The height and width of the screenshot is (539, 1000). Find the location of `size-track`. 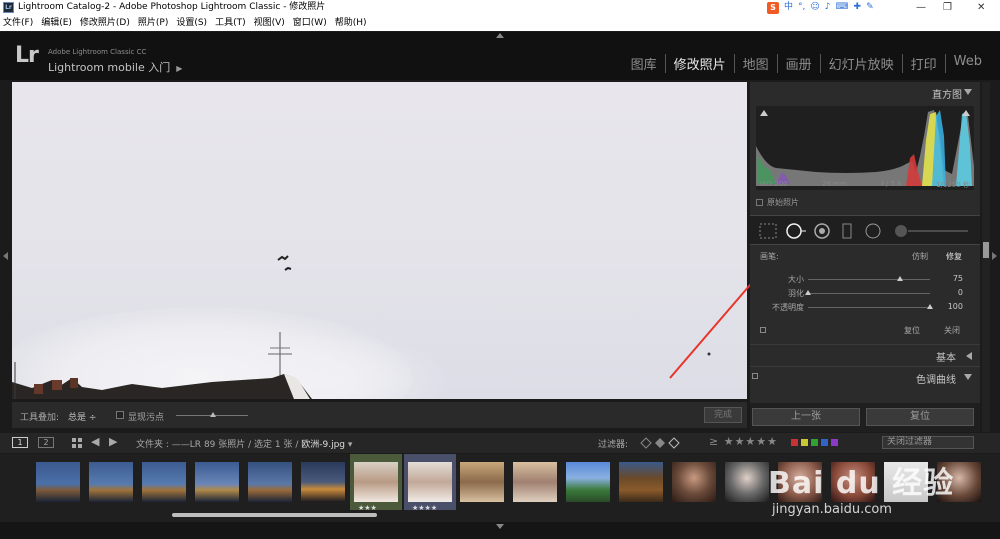

size-track is located at coordinates (869, 279).